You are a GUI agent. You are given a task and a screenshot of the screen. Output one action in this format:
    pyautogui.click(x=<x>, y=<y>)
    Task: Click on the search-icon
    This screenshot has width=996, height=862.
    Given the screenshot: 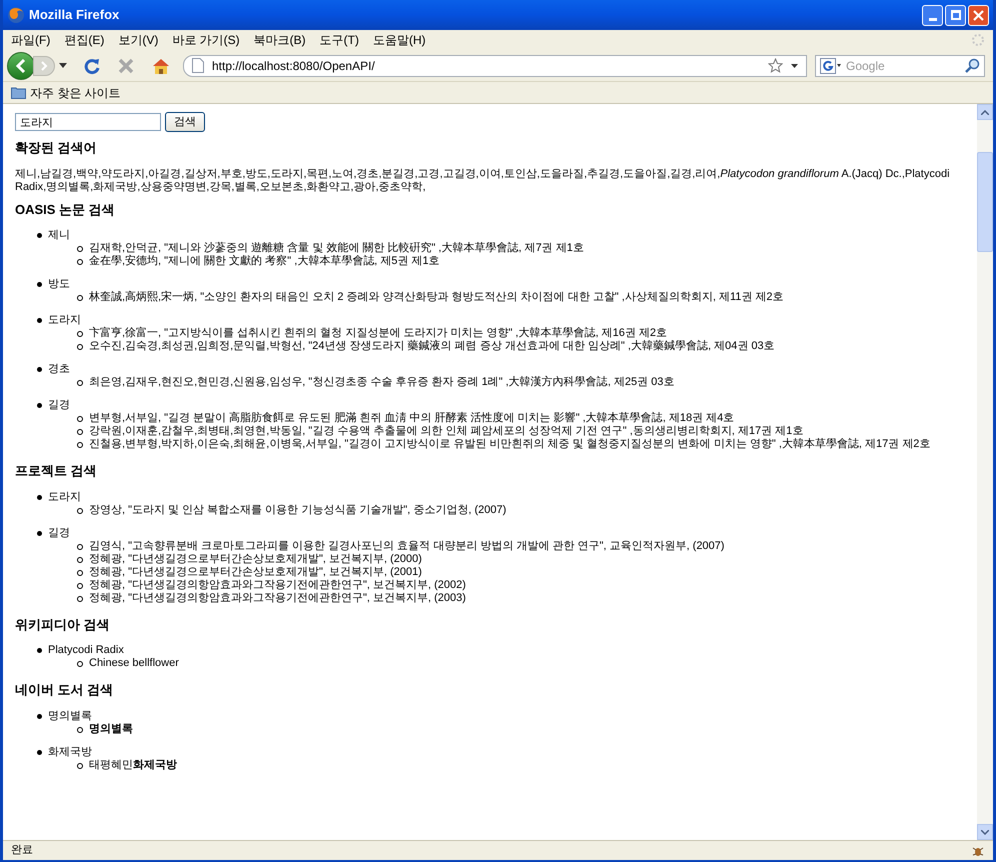 What is the action you would take?
    pyautogui.click(x=972, y=65)
    